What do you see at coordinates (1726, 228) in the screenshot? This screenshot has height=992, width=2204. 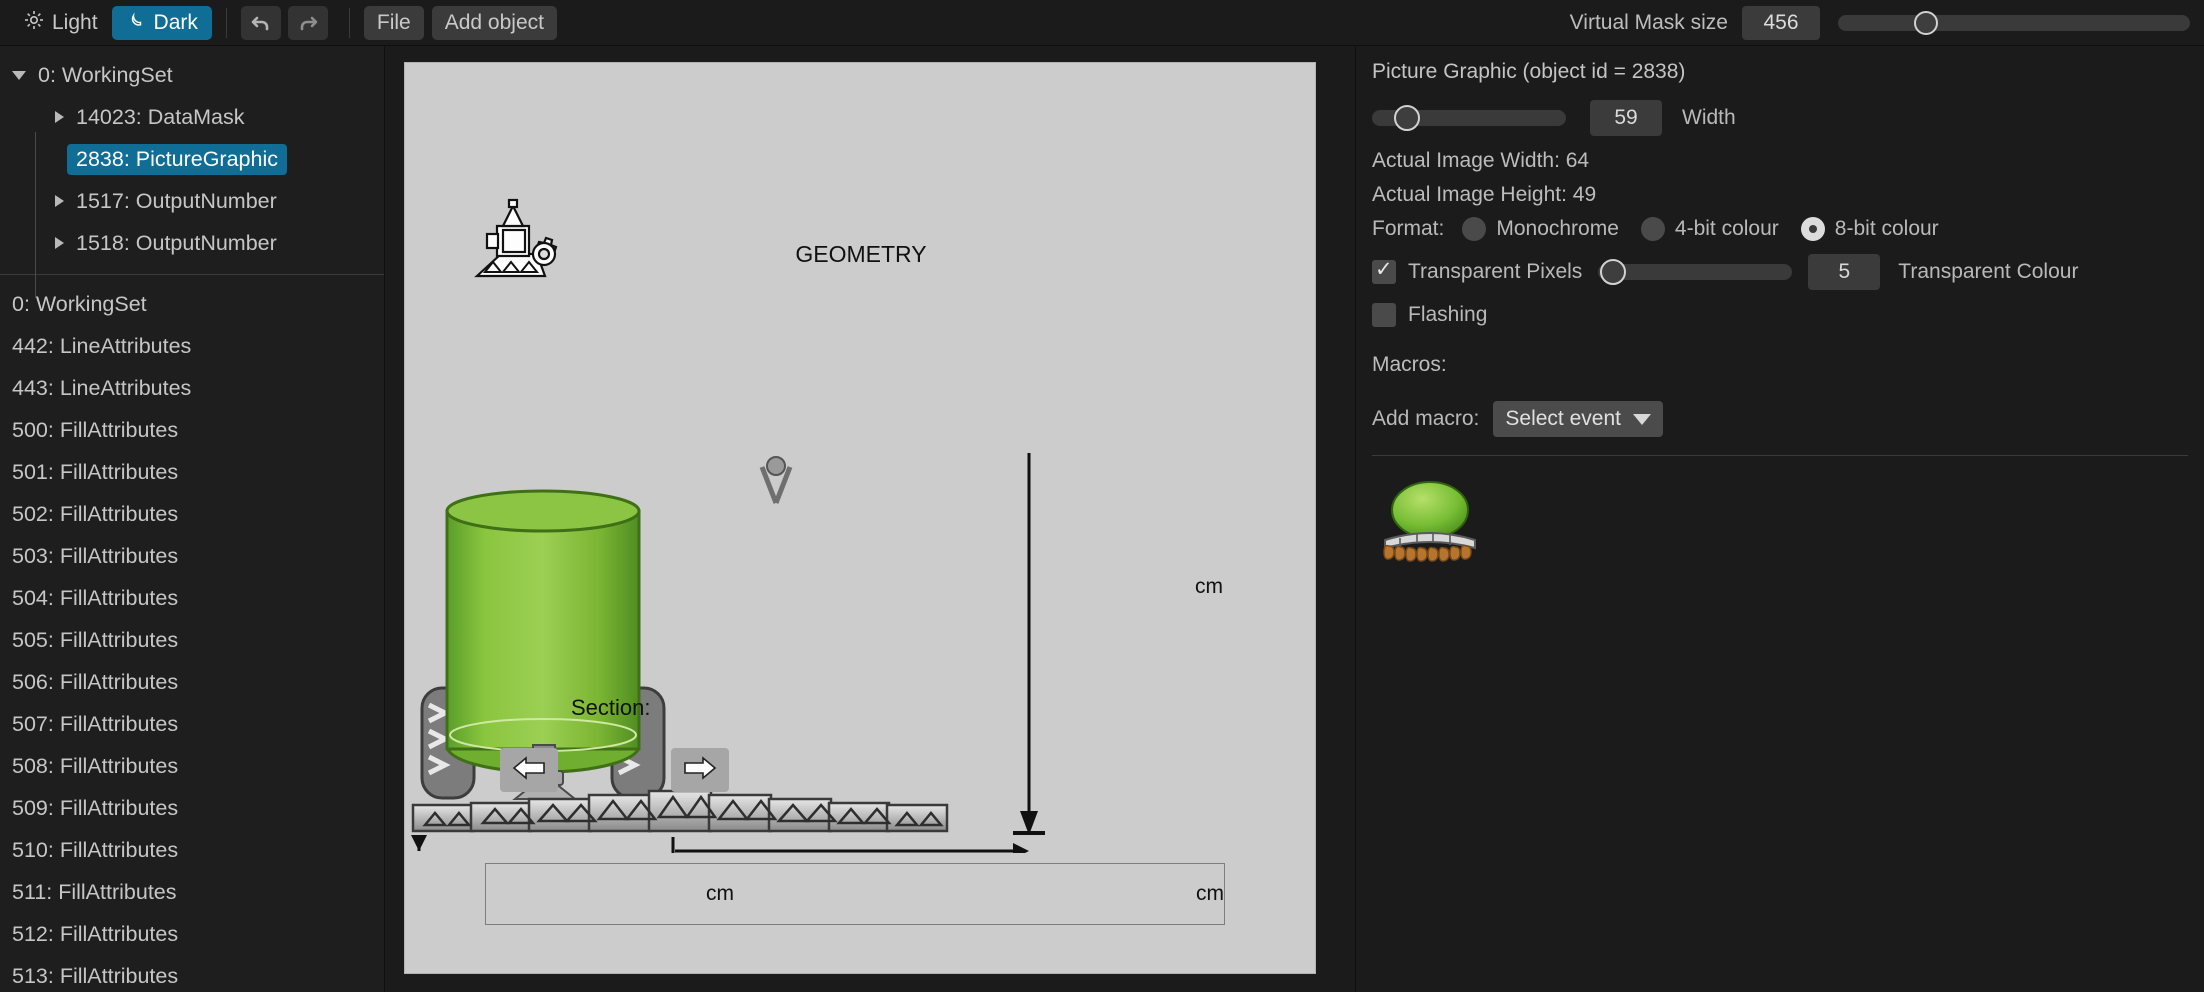 I see `format-option-label-1: 4-bit colour` at bounding box center [1726, 228].